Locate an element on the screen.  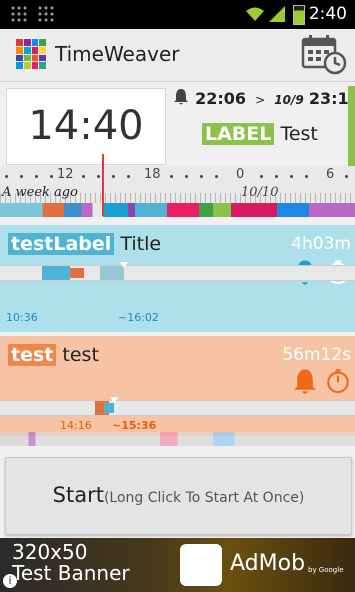
ad-info-icon: i is located at coordinates (10, 581).